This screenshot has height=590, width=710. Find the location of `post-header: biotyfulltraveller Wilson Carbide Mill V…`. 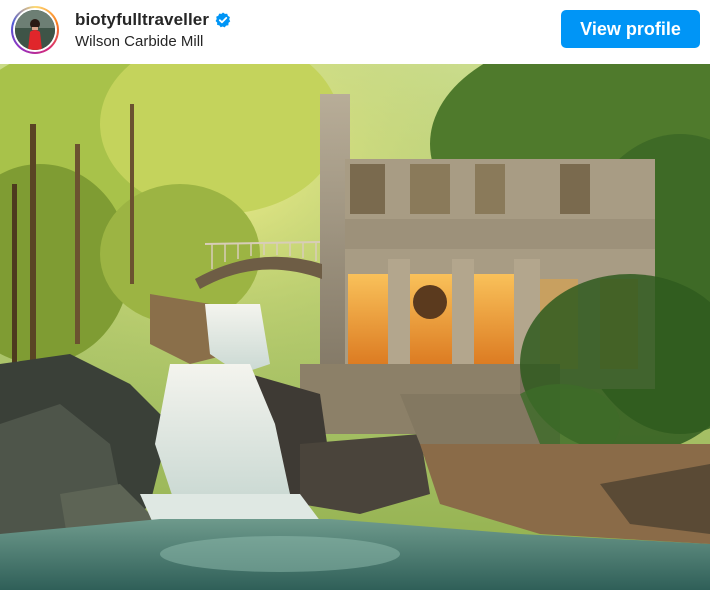

post-header: biotyfulltraveller Wilson Carbide Mill V… is located at coordinates (355, 32).